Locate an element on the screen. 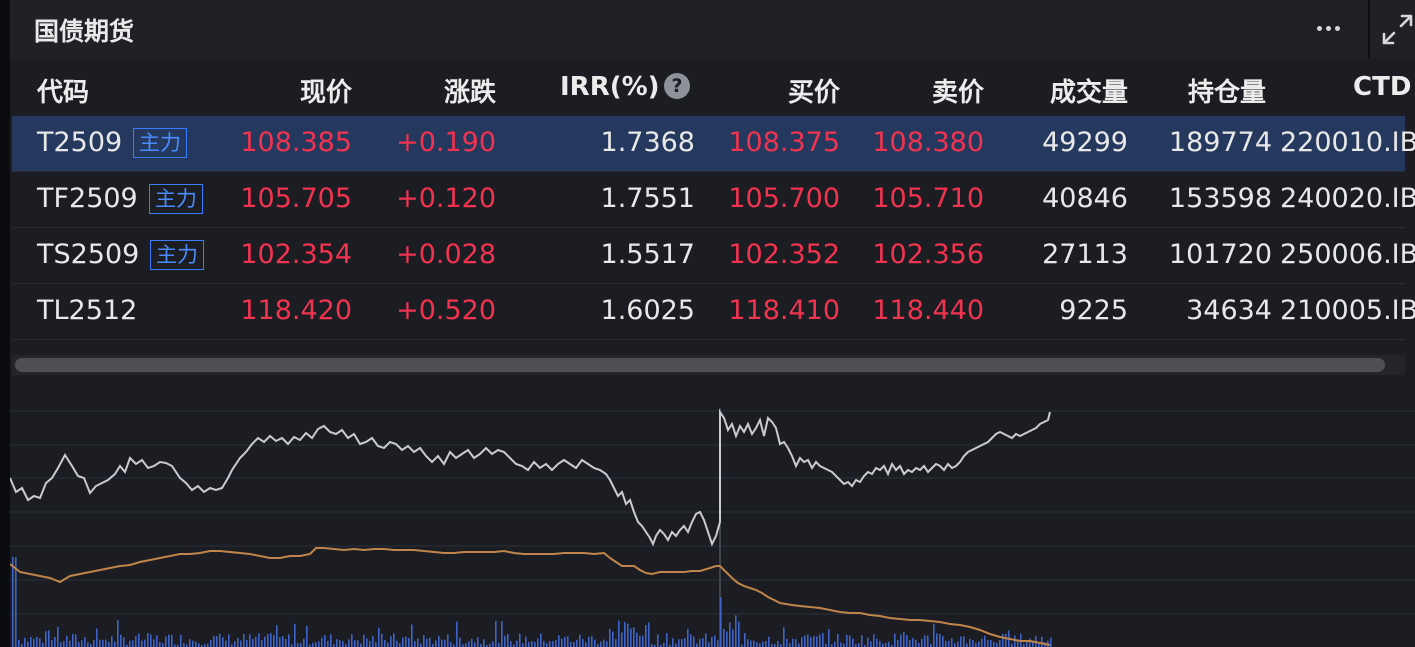 The image size is (1415, 647). help-icon: ? is located at coordinates (677, 86).